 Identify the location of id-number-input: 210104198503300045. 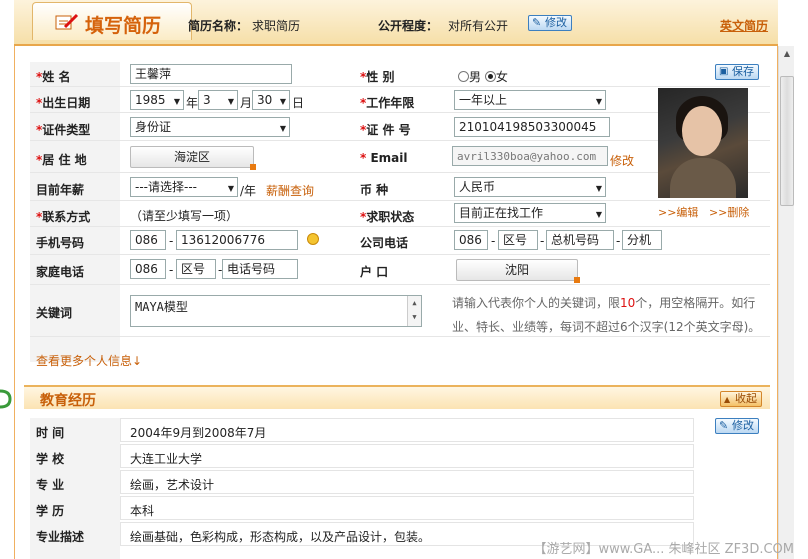
(532, 127).